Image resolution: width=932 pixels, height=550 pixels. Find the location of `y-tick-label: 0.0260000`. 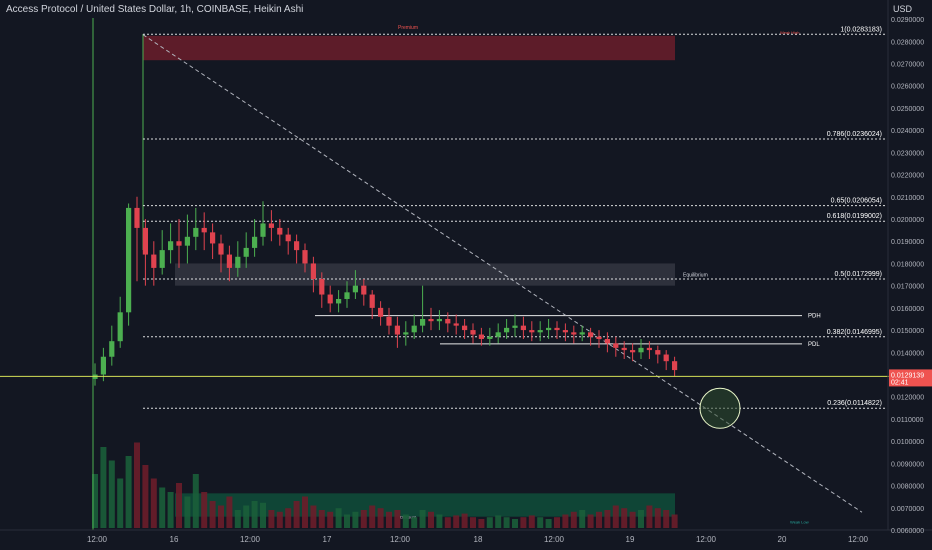

y-tick-label: 0.0260000 is located at coordinates (907, 87).